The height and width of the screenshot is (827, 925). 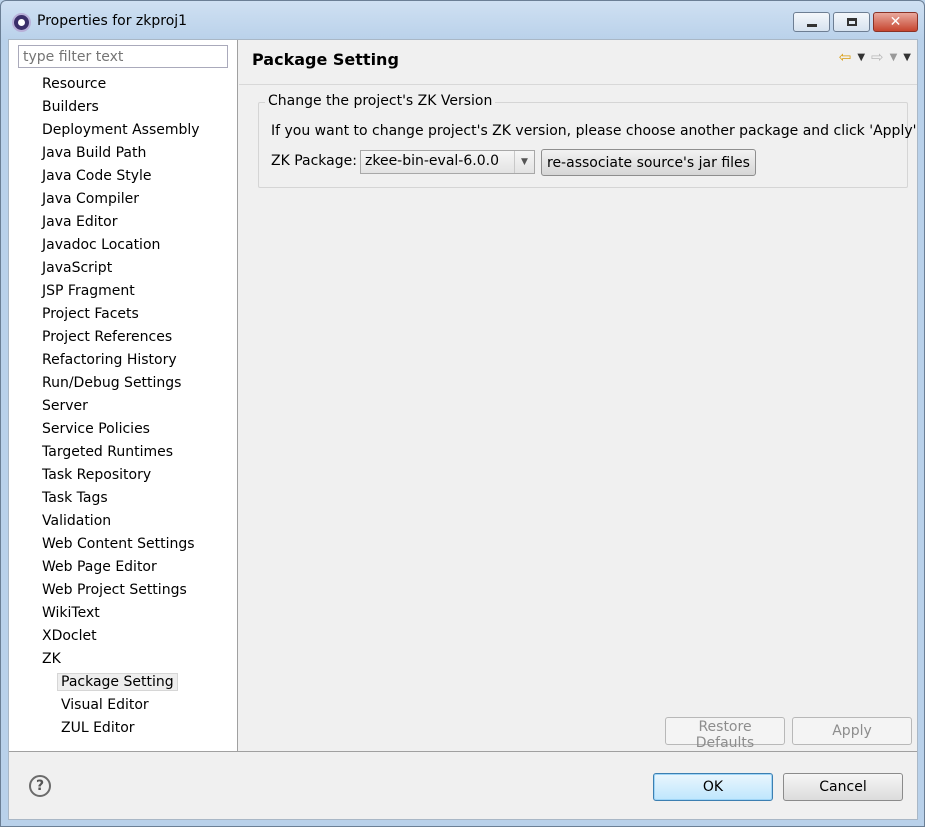 I want to click on tree-item: Project Facets, so click(x=104, y=314).